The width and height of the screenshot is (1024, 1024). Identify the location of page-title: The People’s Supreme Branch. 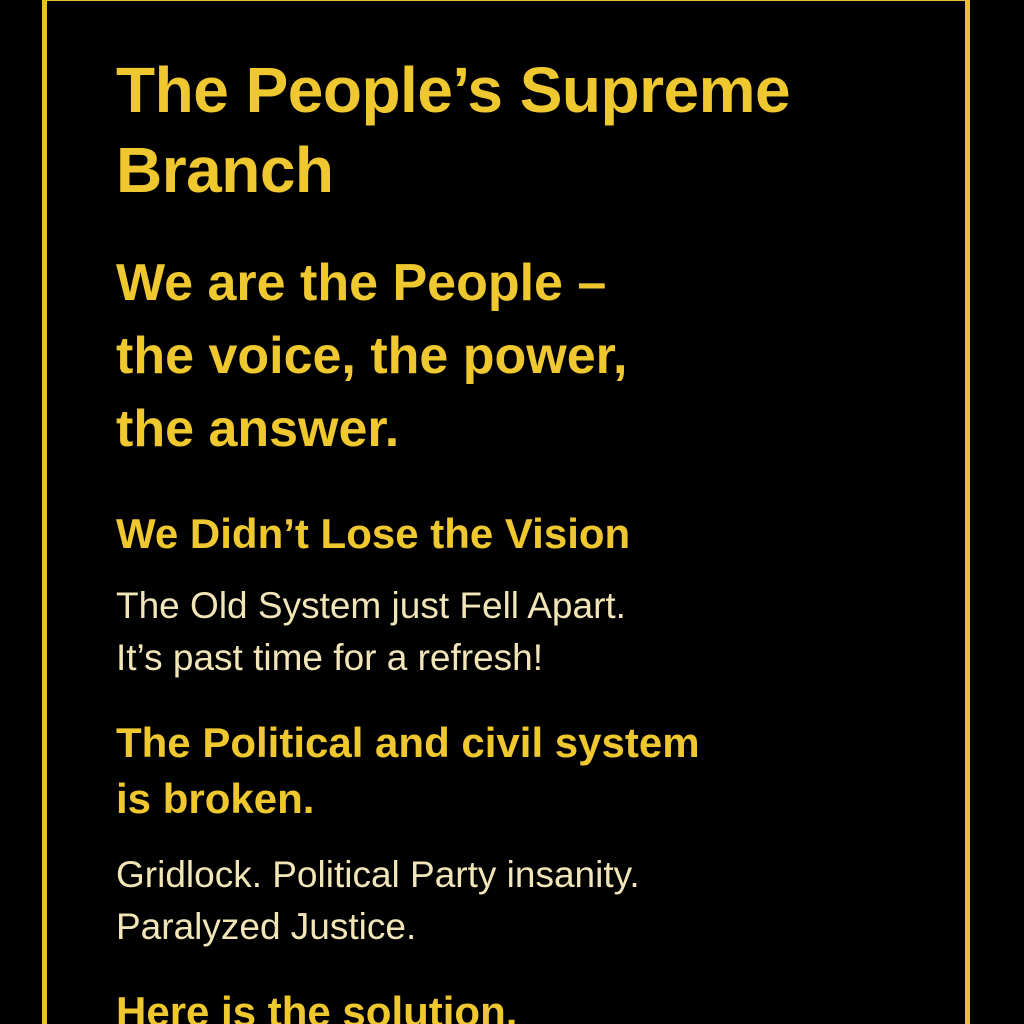
(526, 130).